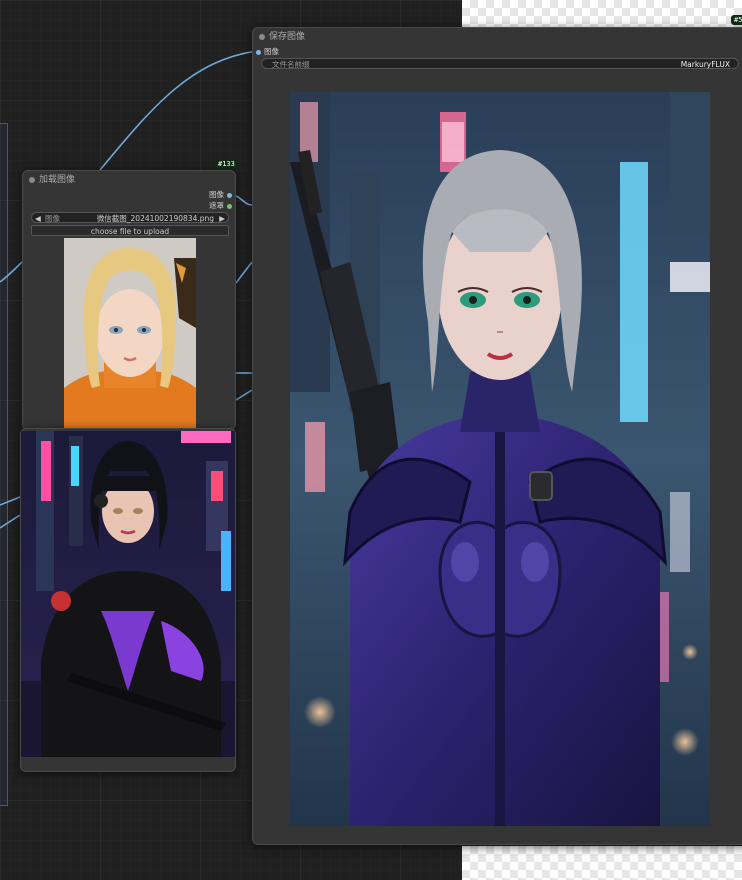 This screenshot has width=742, height=880. What do you see at coordinates (52, 218) in the screenshot?
I see `combo-label: 图像` at bounding box center [52, 218].